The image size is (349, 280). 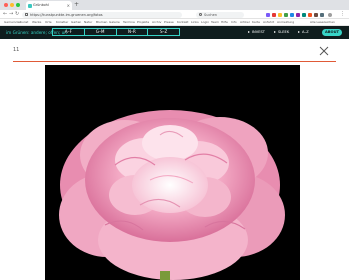 What do you see at coordinates (133, 32) in the screenshot?
I see `letter-range-n-r: N–R` at bounding box center [133, 32].